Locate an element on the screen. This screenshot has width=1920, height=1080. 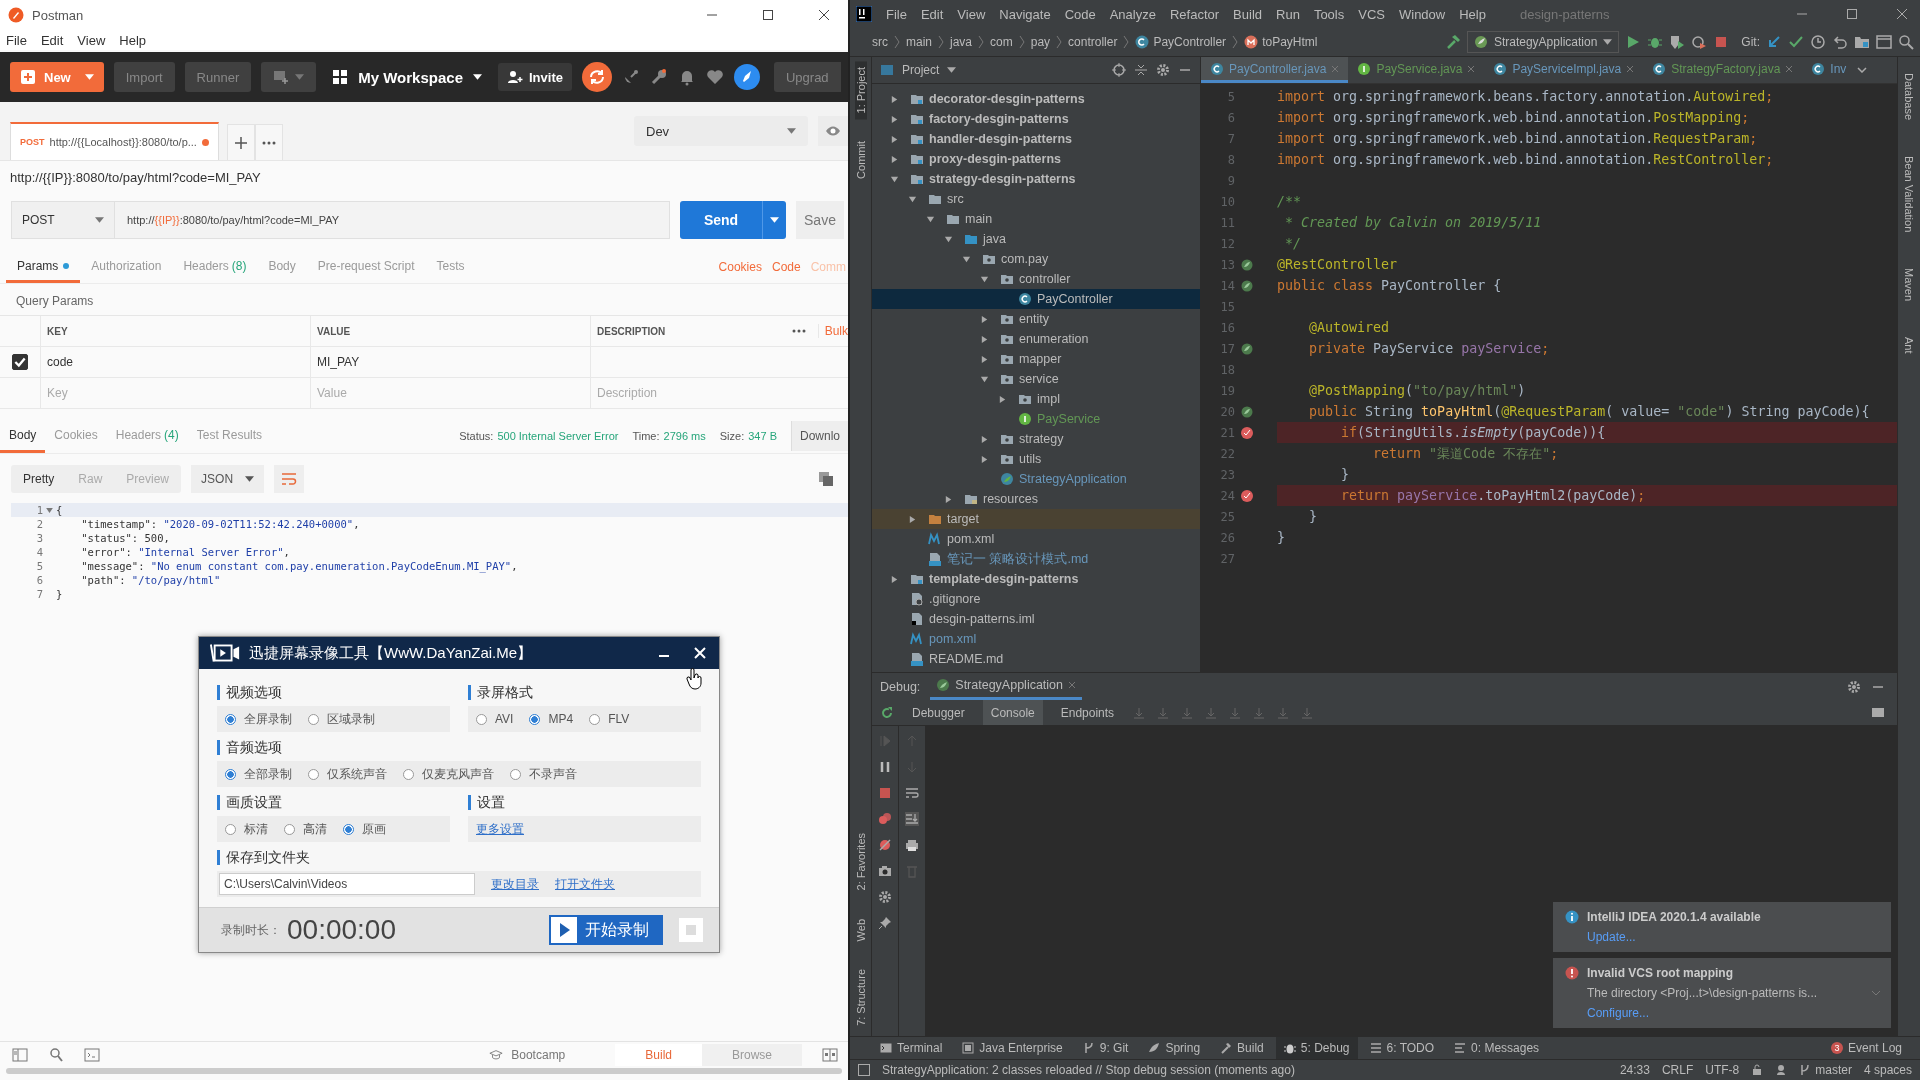
editor-tab: StrategyFactory.java is located at coordinates (1723, 70).